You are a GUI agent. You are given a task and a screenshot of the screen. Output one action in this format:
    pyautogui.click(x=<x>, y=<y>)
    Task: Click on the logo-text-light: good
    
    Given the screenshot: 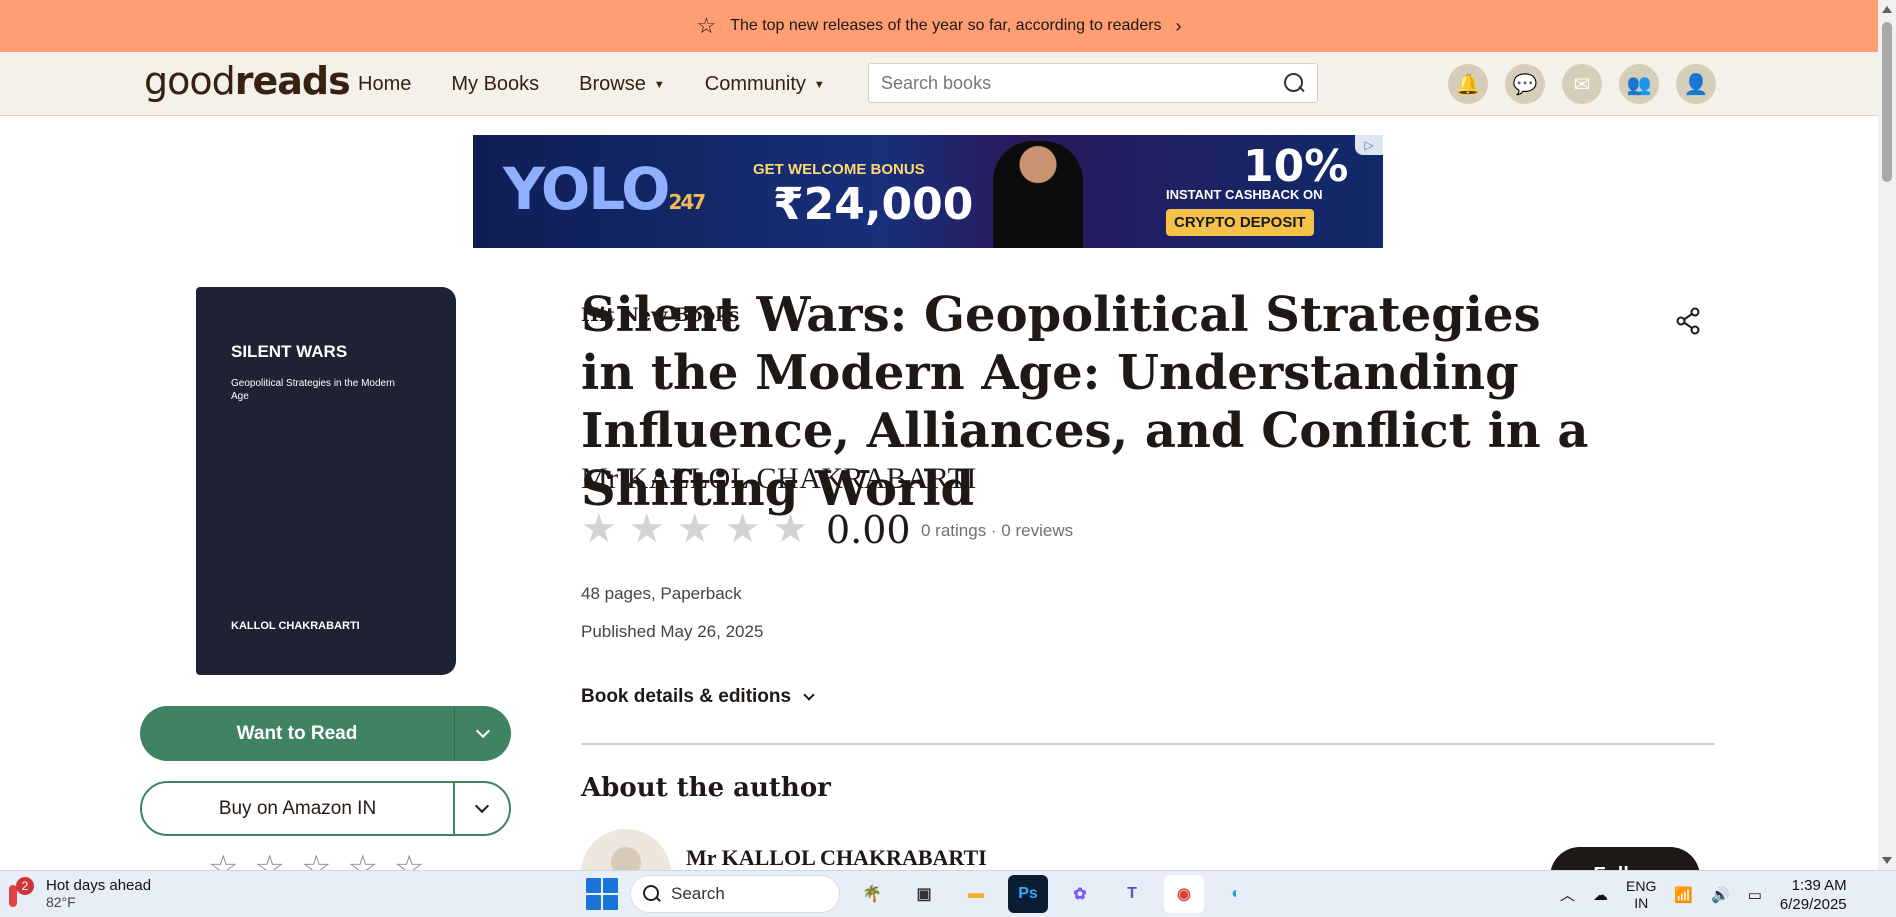 What is the action you would take?
    pyautogui.click(x=190, y=81)
    